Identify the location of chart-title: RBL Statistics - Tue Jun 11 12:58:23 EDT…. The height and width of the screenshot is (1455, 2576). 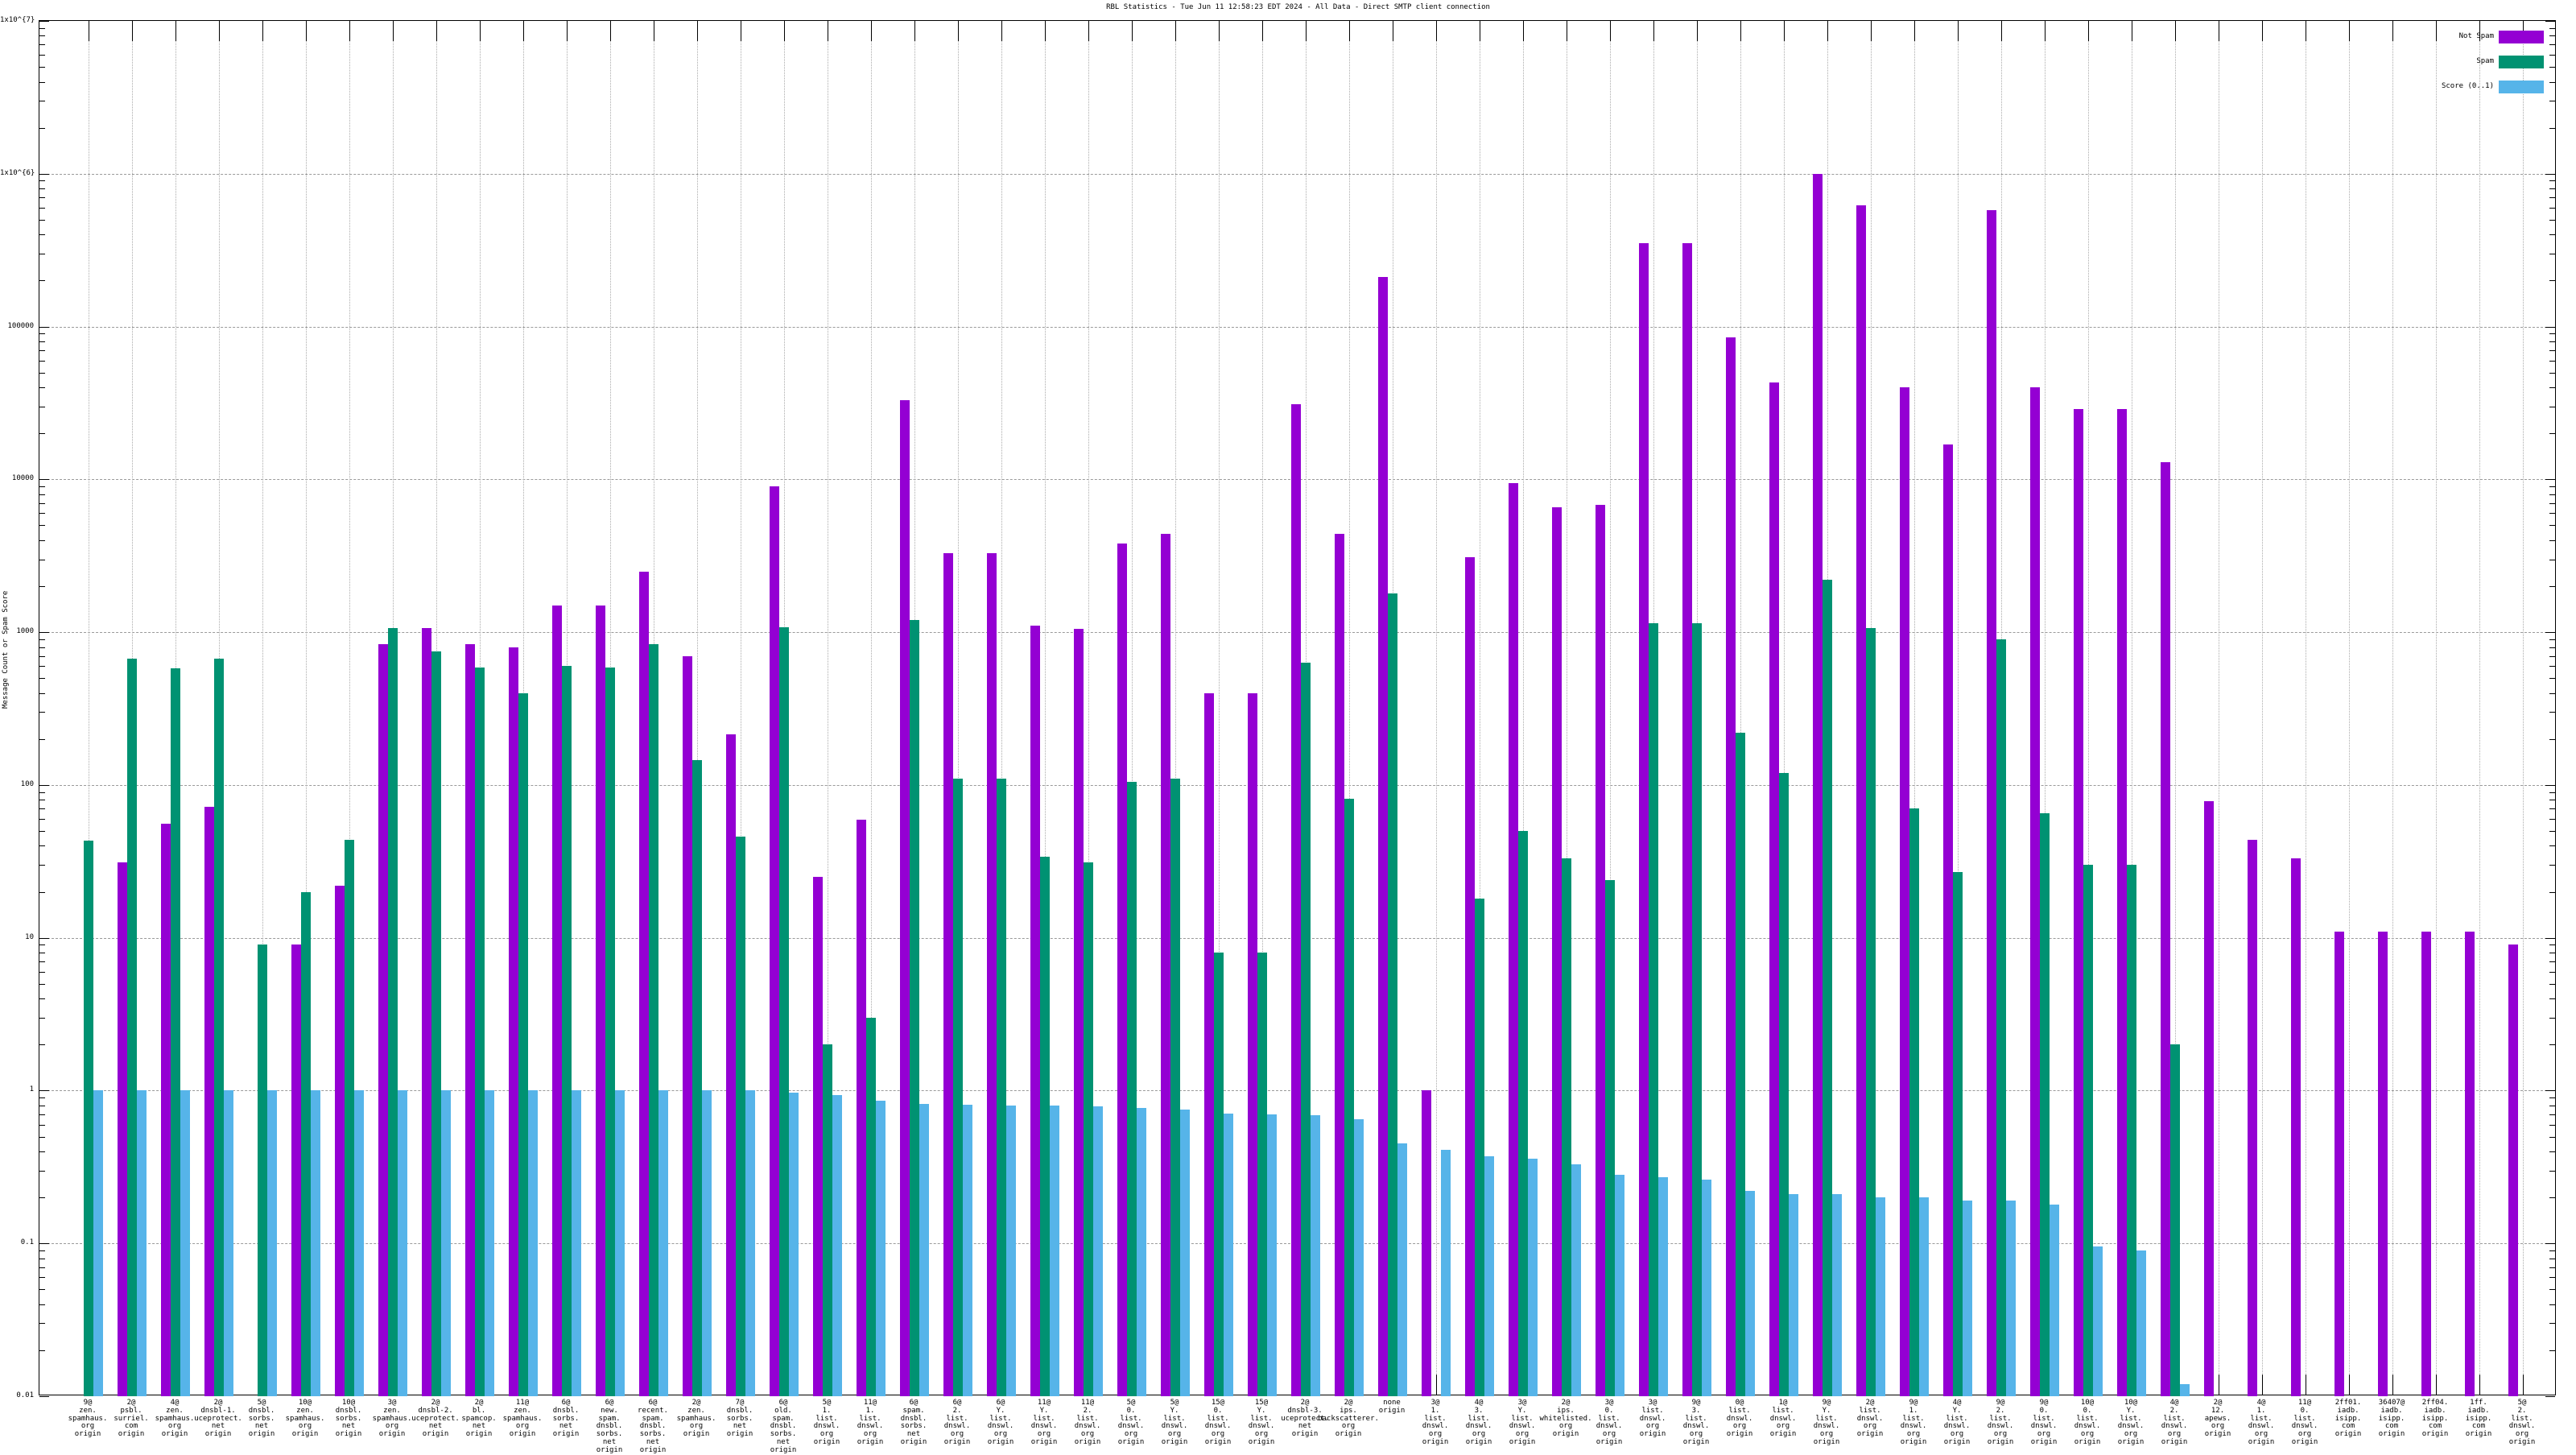
(1298, 7).